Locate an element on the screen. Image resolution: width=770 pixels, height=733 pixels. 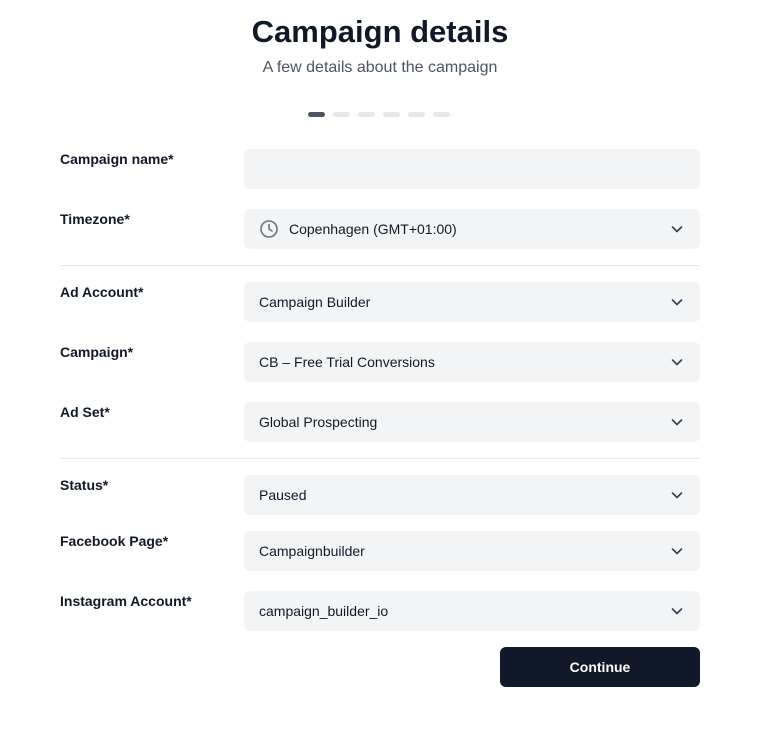
instagram-account-select: campaign_builder_io is located at coordinates (472, 611).